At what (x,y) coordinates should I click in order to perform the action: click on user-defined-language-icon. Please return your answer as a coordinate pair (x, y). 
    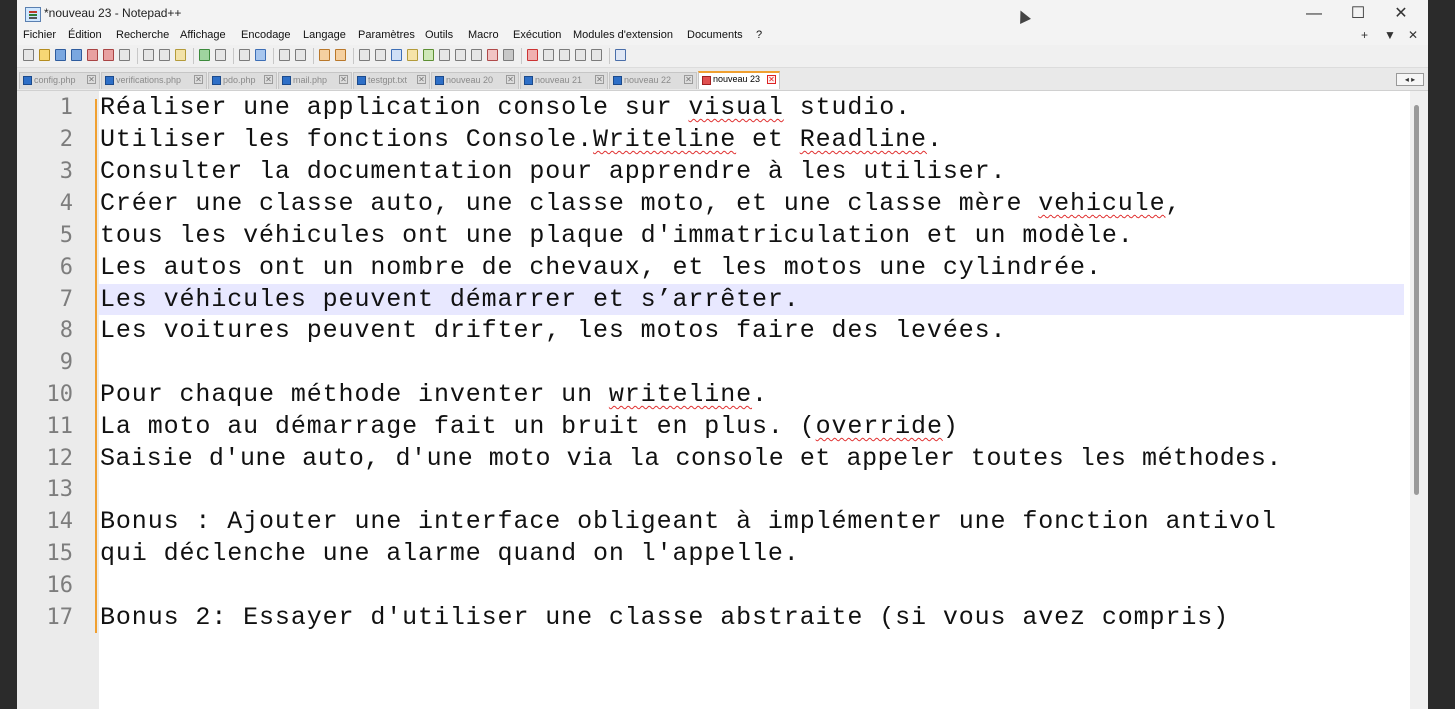
    Looking at the image, I should click on (412, 55).